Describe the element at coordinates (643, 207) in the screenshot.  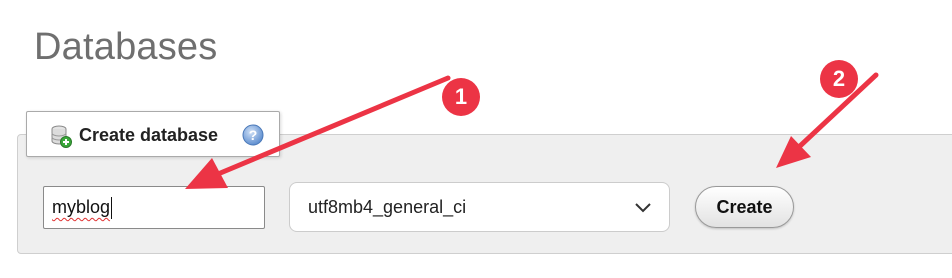
I see `chevron-down-icon` at that location.